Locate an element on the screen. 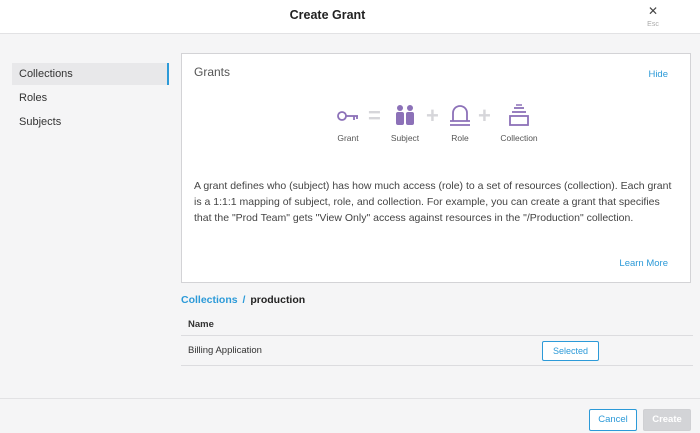 Image resolution: width=700 pixels, height=433 pixels. grant-formula: Grant = Subject + Role + Collection is located at coordinates (442, 129).